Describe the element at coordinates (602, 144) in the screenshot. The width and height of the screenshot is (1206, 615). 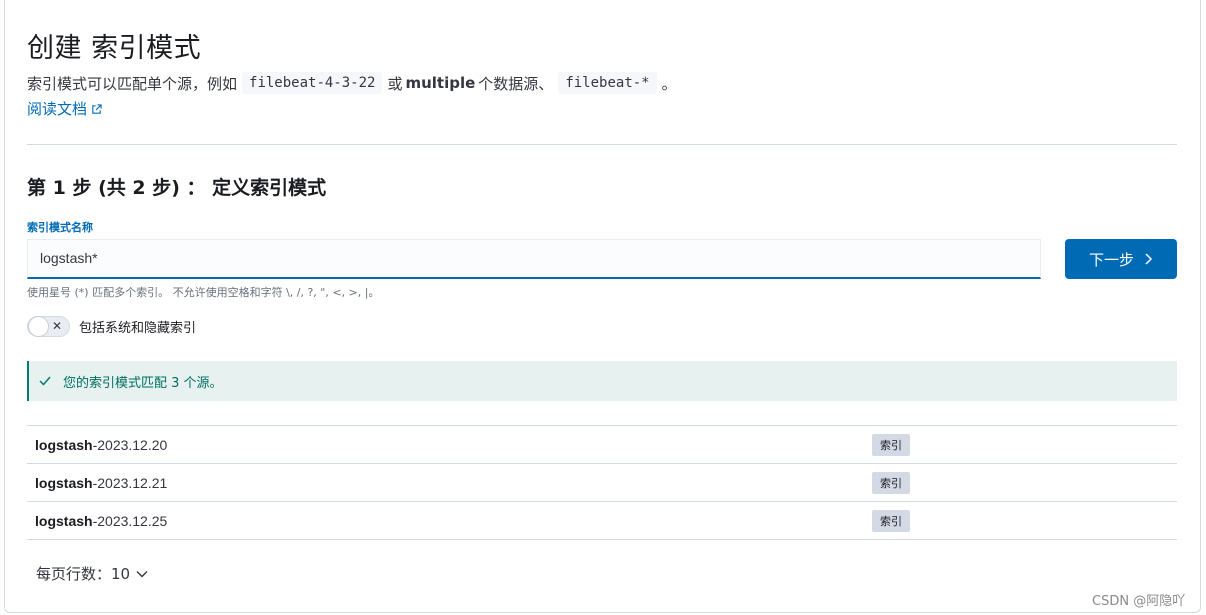
I see `section-divider` at that location.